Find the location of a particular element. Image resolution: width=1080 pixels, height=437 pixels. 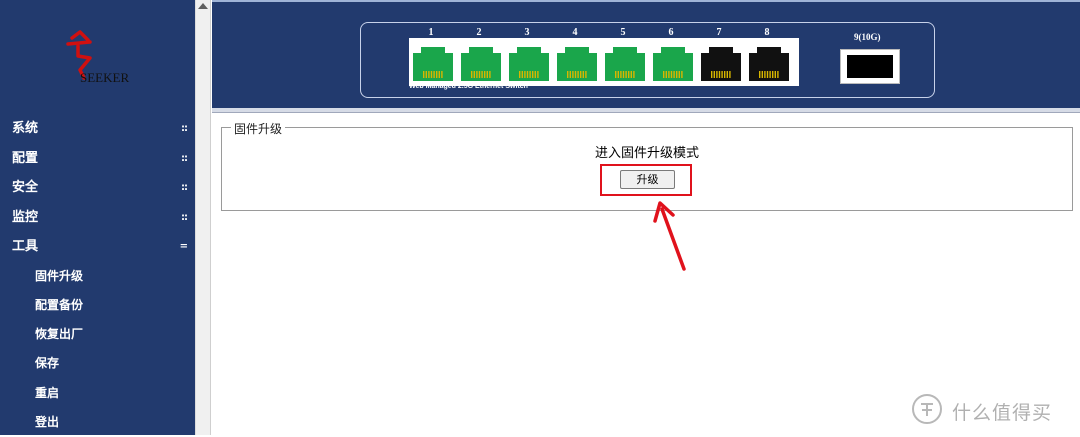

sidebar-subitem-config-backup: 配置备份 is located at coordinates (97, 305).